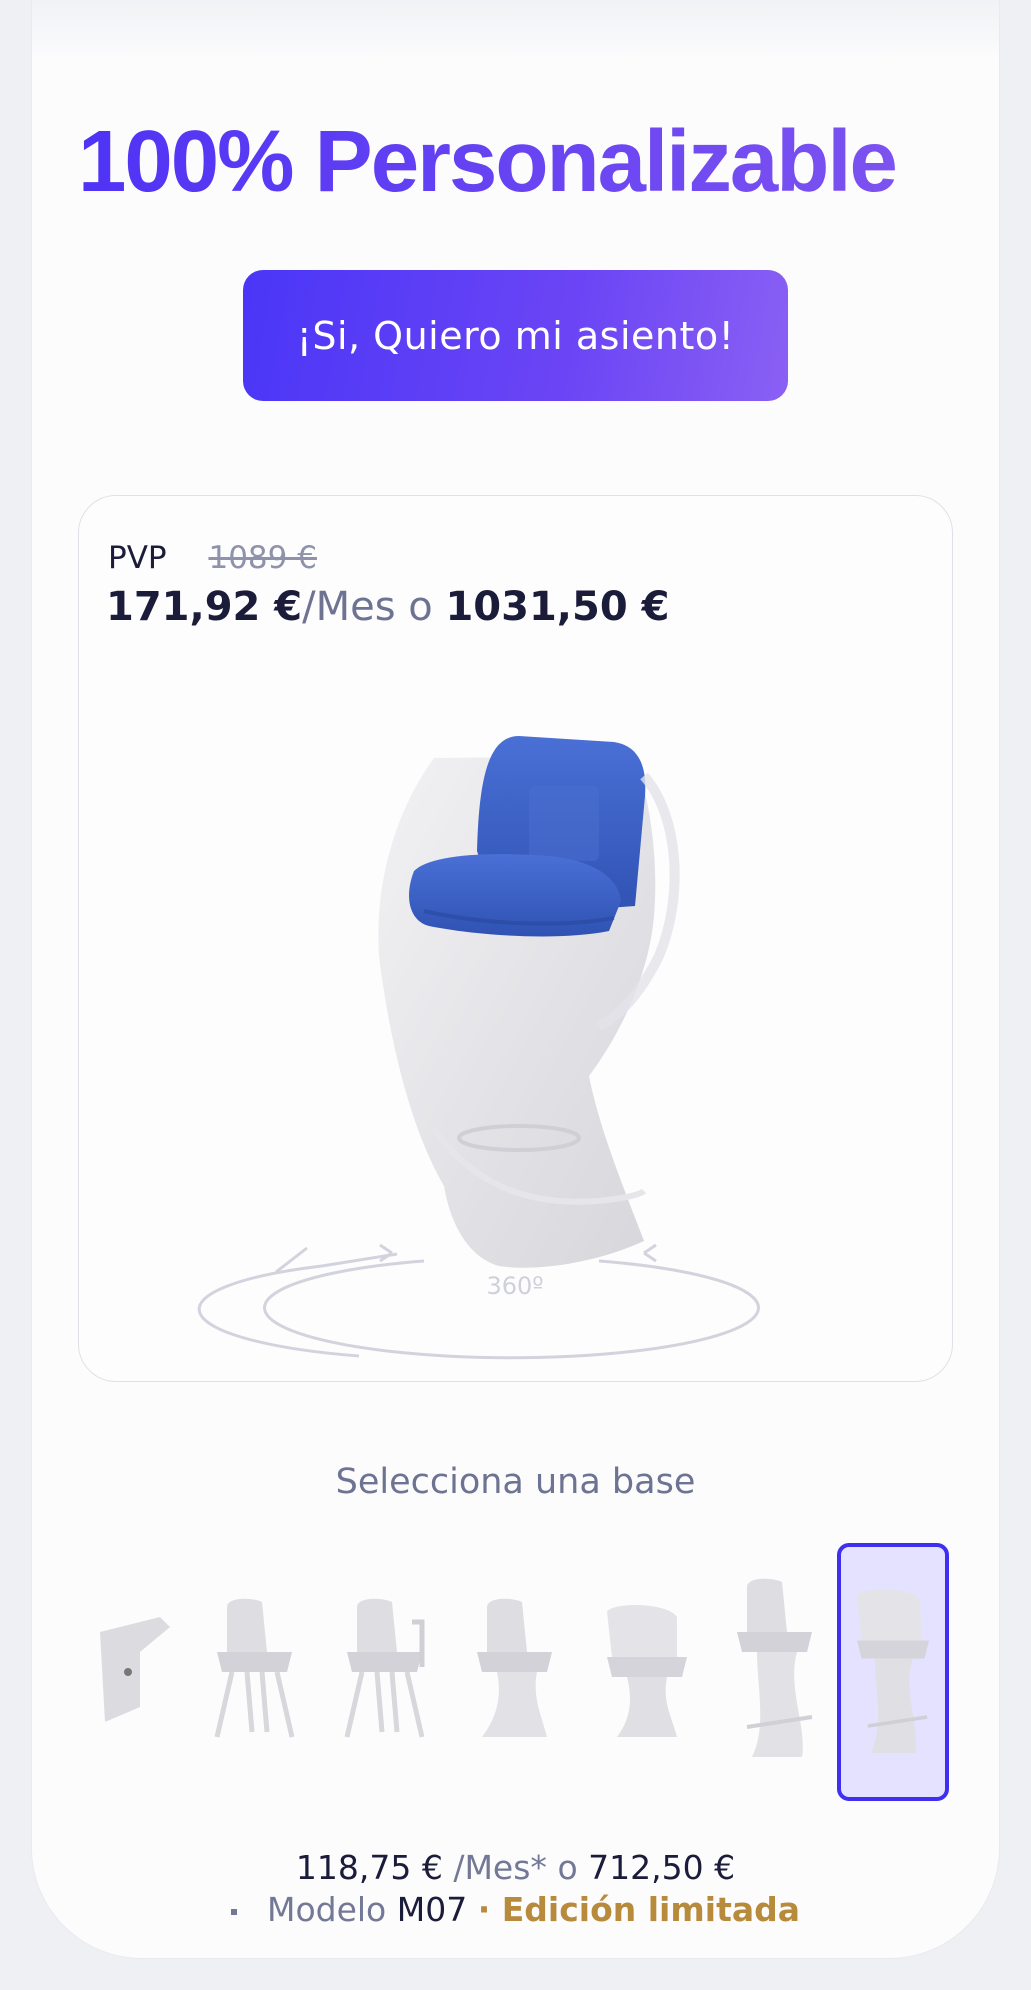  I want to click on base-selector-label: Selecciona una base, so click(515, 1482).